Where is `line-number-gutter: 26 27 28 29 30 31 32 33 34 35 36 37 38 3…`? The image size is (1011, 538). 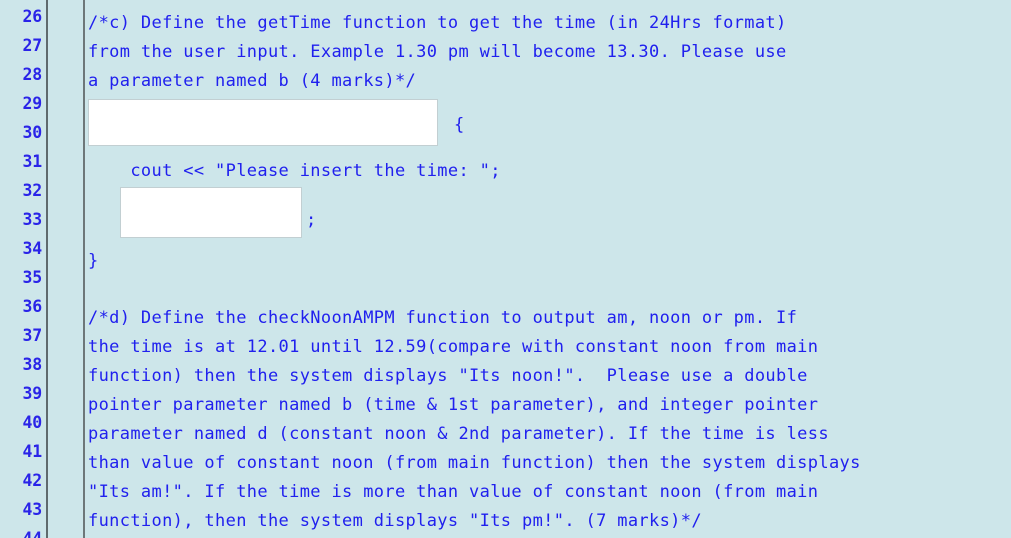
line-number-gutter: 26 27 28 29 30 31 32 33 34 35 36 37 38 3… is located at coordinates (24, 269).